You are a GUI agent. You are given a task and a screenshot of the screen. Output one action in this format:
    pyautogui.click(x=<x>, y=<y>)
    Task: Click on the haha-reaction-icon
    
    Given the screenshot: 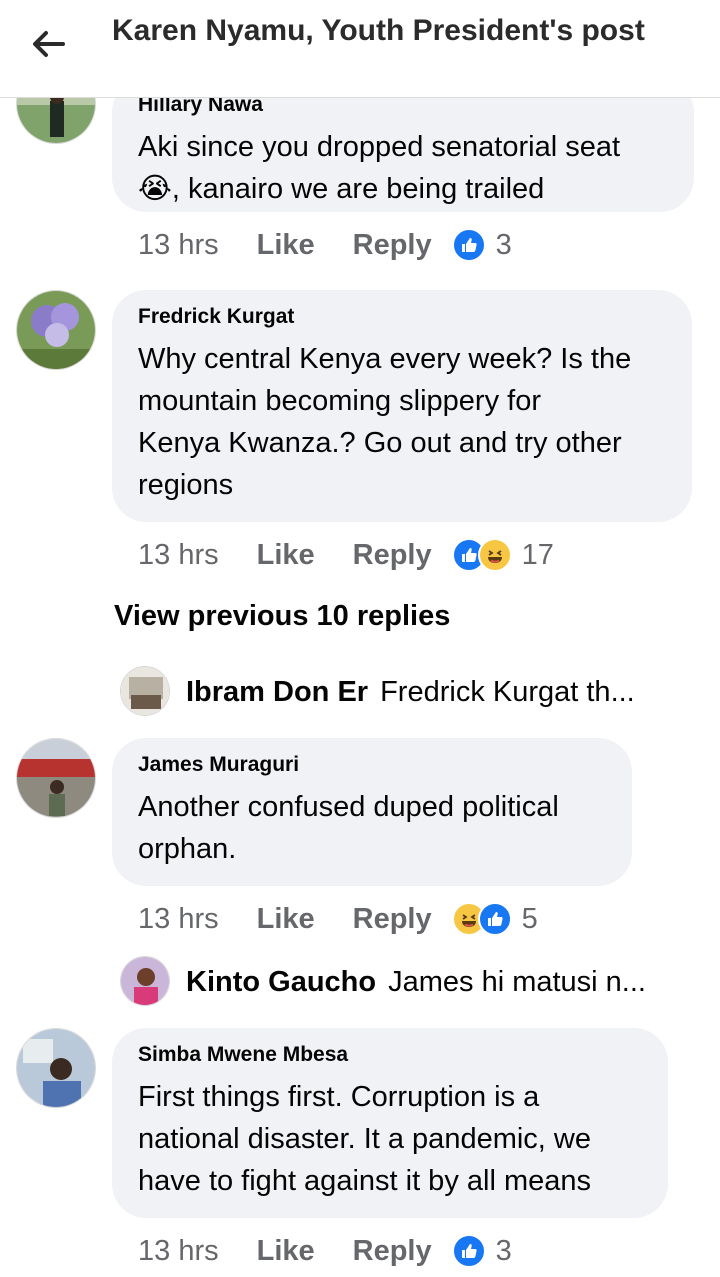 What is the action you would take?
    pyautogui.click(x=494, y=555)
    